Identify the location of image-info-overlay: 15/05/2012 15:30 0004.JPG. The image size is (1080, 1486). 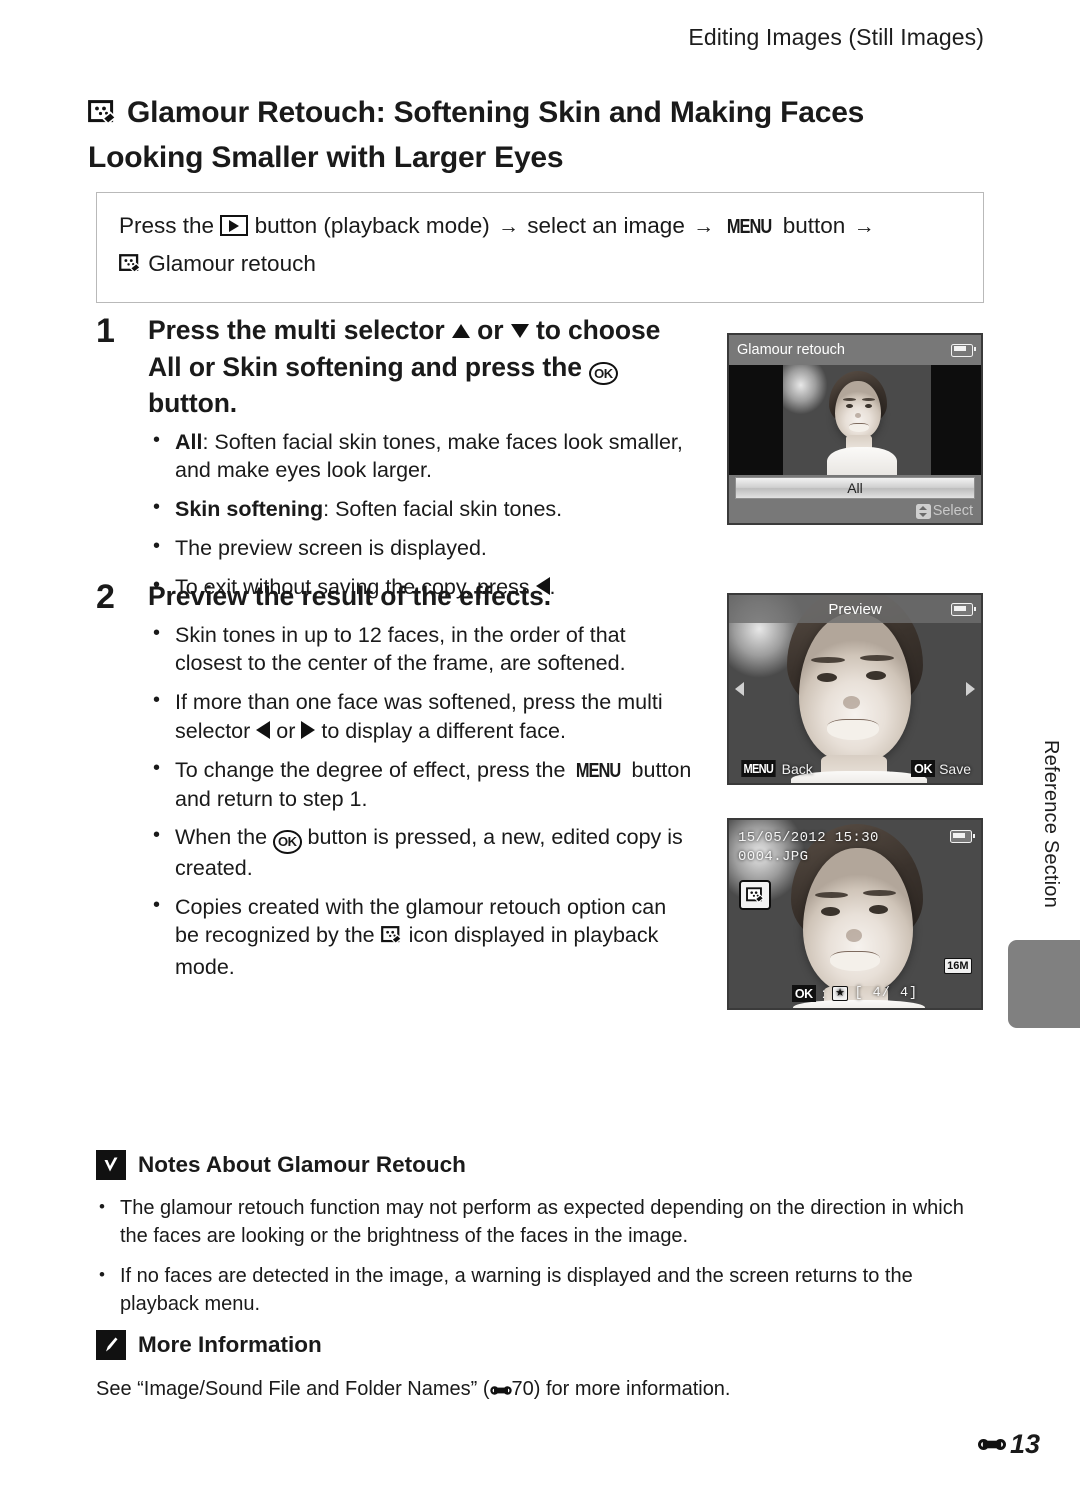
(808, 848).